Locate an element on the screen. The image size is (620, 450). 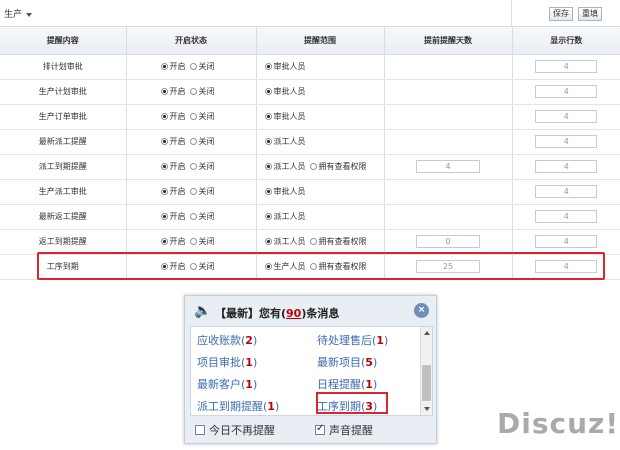
message-item-label: 待处理售后 is located at coordinates (344, 340).